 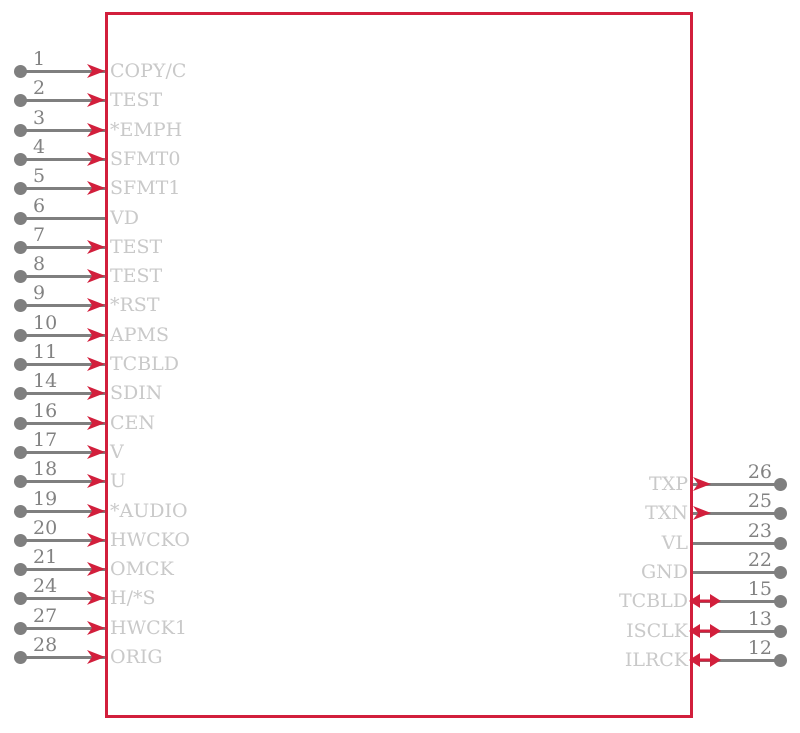 What do you see at coordinates (45, 557) in the screenshot?
I see `pin-number: 21` at bounding box center [45, 557].